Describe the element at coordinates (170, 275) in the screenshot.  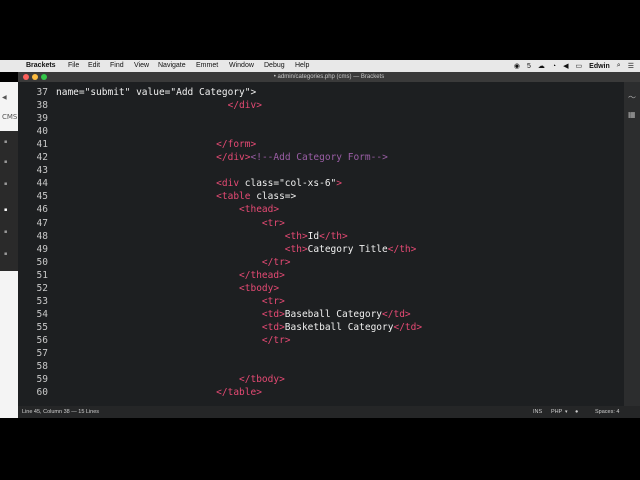
I see `code-line: </thead>` at that location.